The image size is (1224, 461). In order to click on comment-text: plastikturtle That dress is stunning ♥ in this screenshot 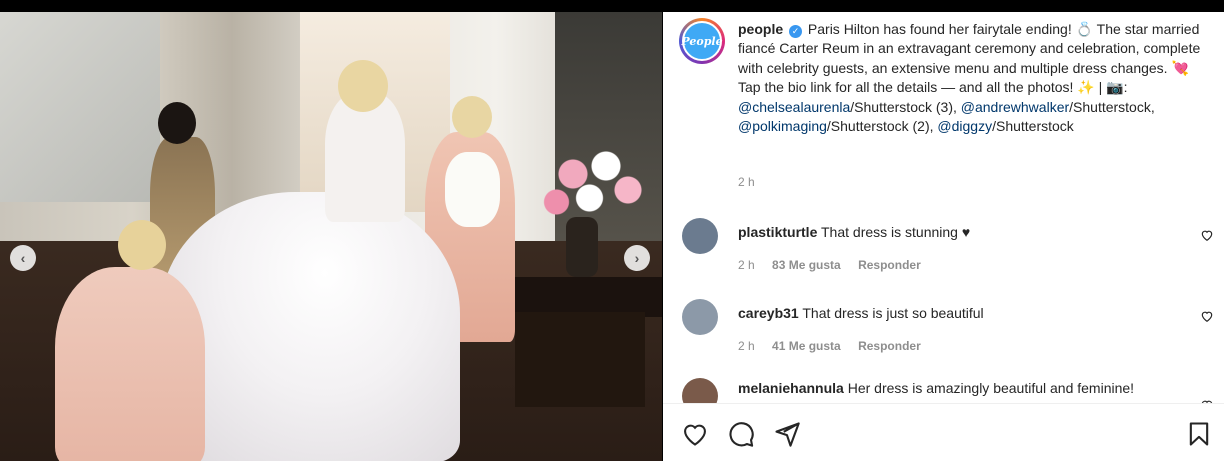, I will do `click(854, 232)`.